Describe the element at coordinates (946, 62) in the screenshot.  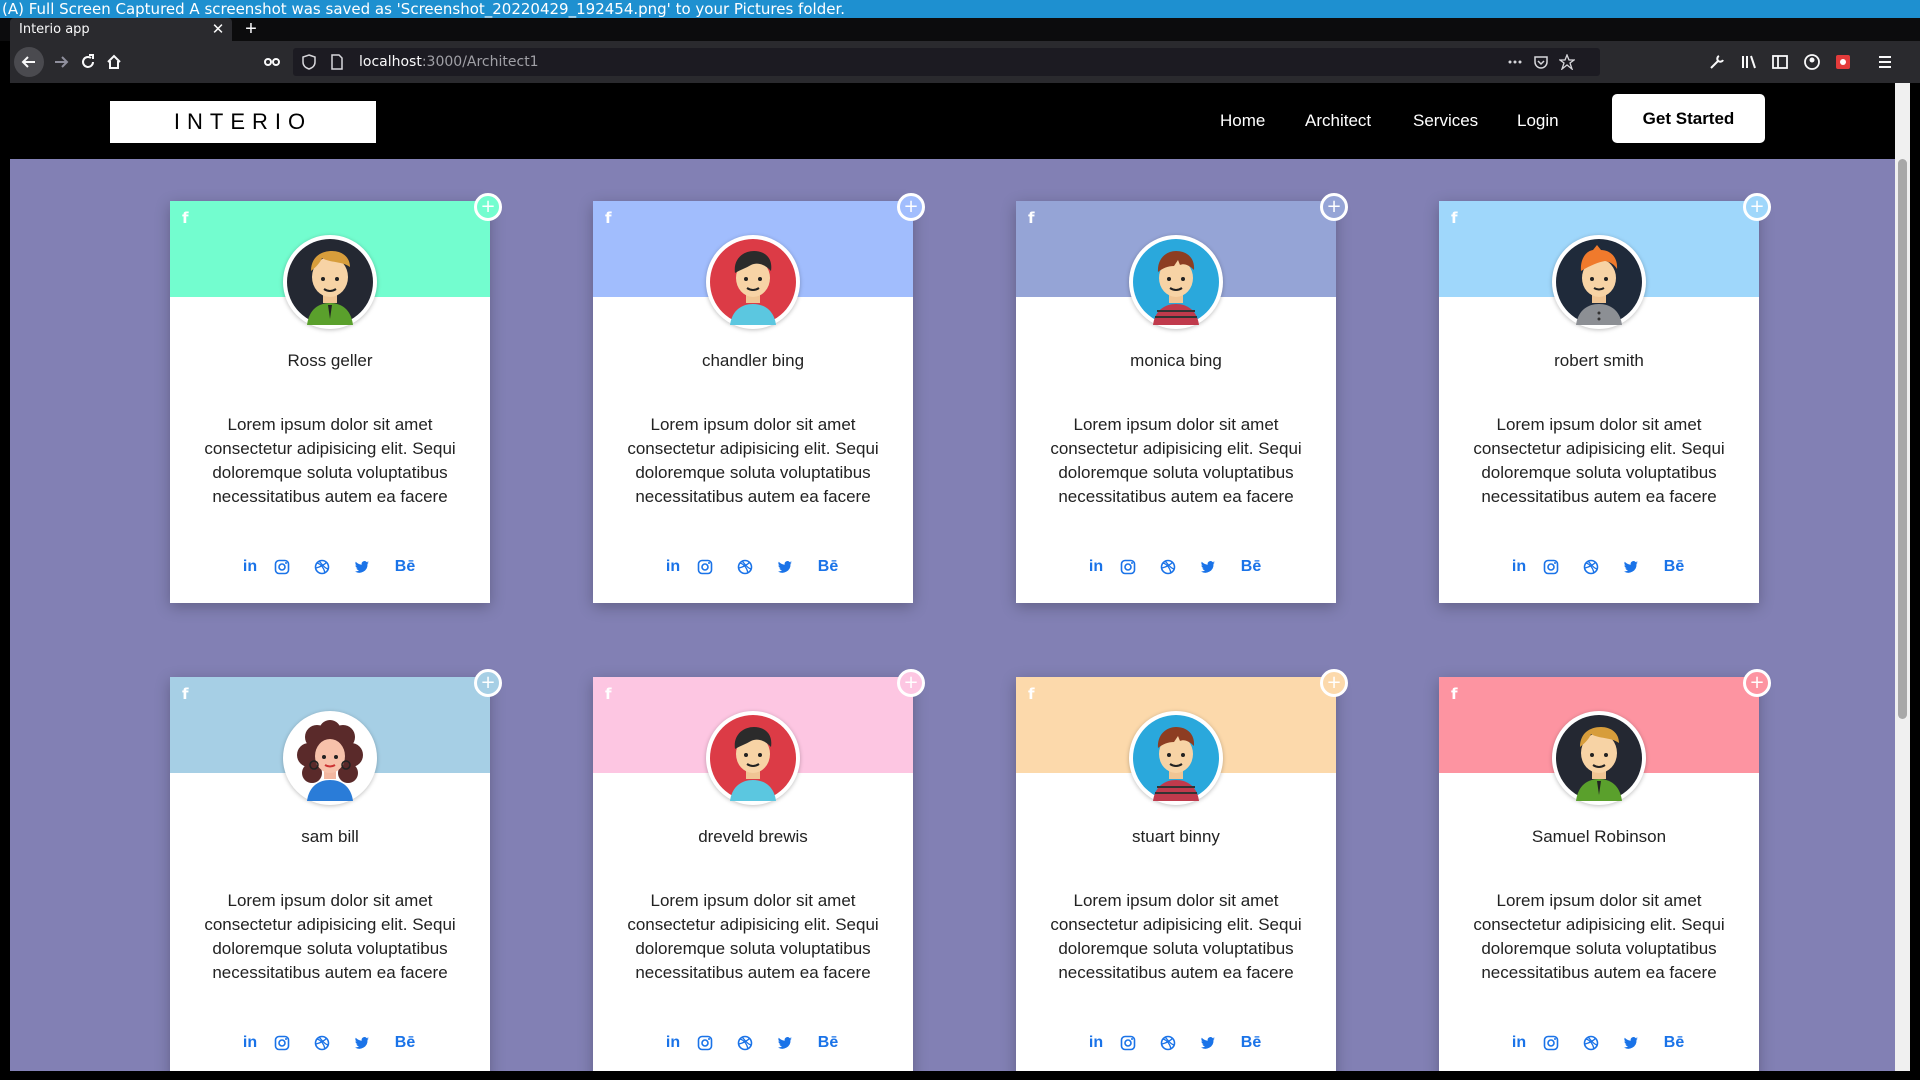
I see `url-bar: localhost:3000/Architect1` at that location.